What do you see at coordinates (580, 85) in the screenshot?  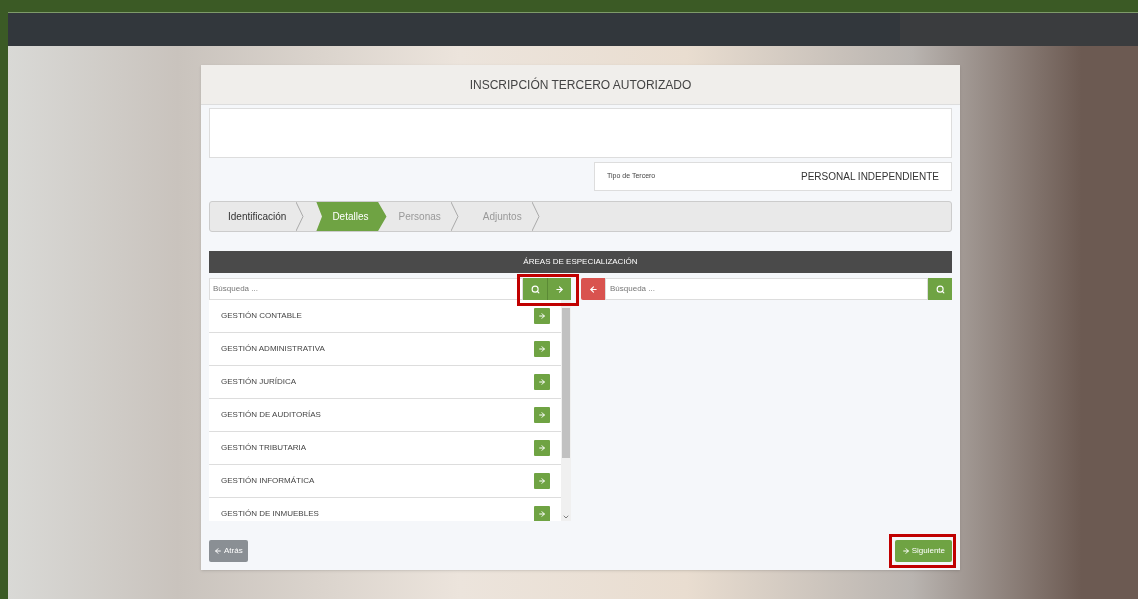 I see `form-title: INSCRIPCIÓN TERCERO AUTORIZADO` at bounding box center [580, 85].